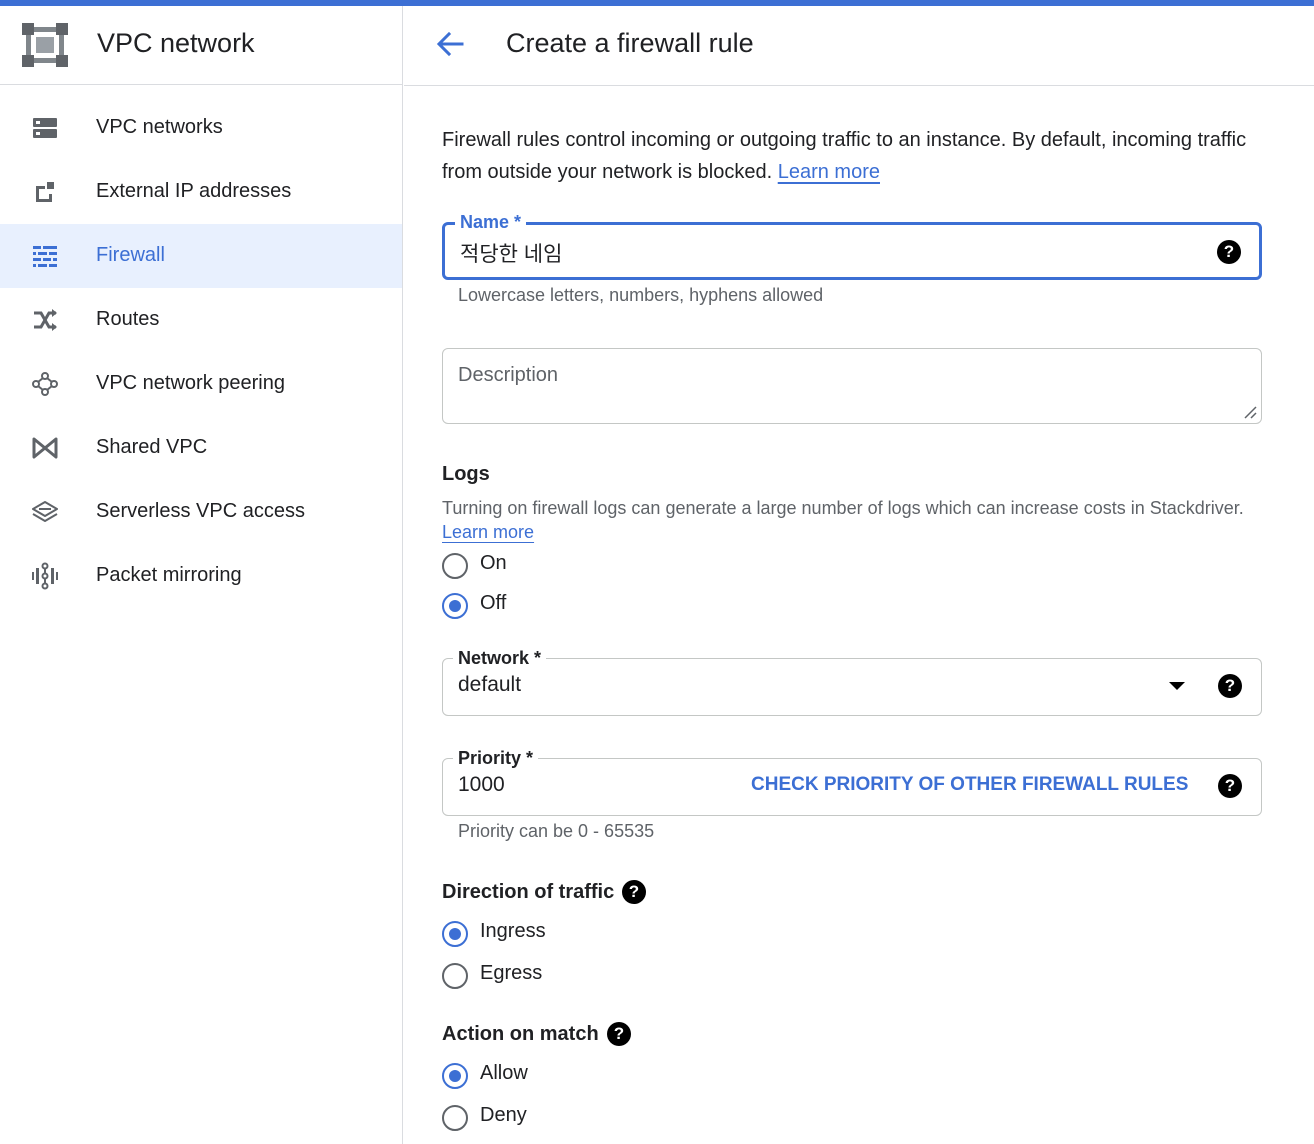 This screenshot has height=1144, width=1314. Describe the element at coordinates (852, 245) in the screenshot. I see `name-field: Name * 적당한 네임 ?` at that location.